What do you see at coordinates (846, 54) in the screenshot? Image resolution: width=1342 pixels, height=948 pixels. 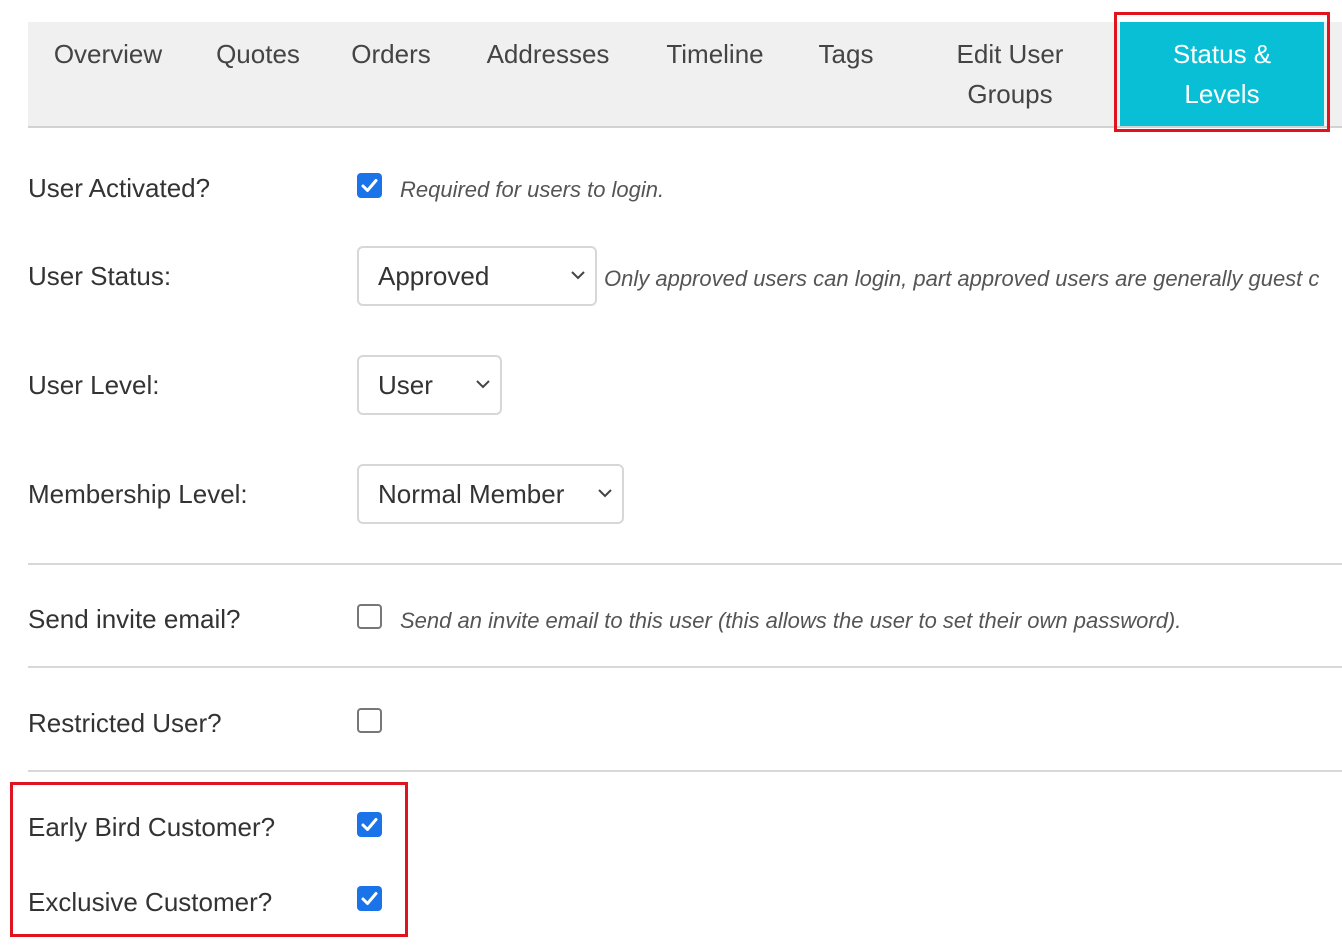 I see `tab-label: Tags` at bounding box center [846, 54].